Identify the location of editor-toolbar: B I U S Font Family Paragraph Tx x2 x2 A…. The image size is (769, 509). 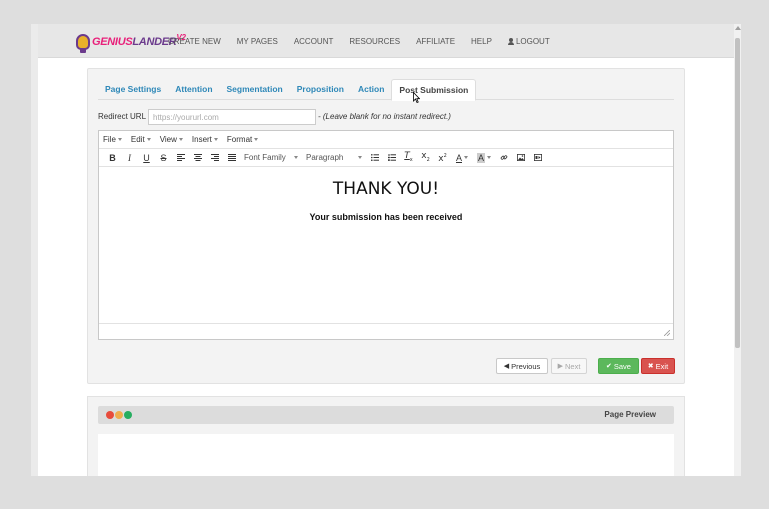
(386, 158).